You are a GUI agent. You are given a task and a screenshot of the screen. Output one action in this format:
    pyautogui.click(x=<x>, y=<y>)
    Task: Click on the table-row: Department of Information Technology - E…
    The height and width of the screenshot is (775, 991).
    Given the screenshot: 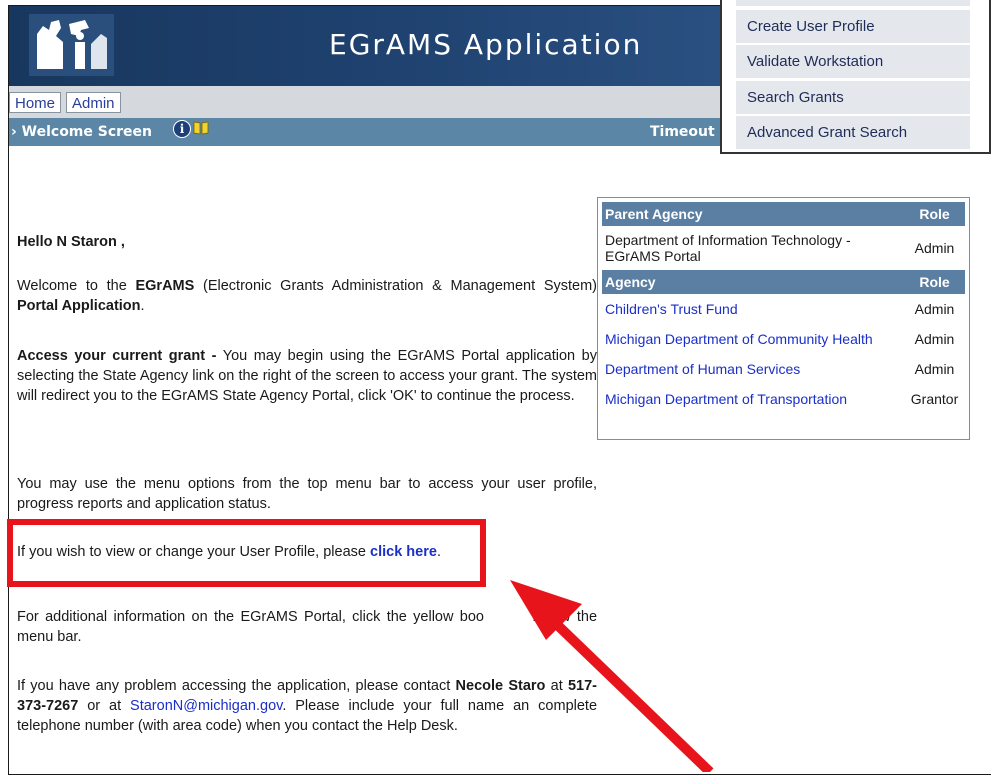 What is the action you would take?
    pyautogui.click(x=783, y=248)
    